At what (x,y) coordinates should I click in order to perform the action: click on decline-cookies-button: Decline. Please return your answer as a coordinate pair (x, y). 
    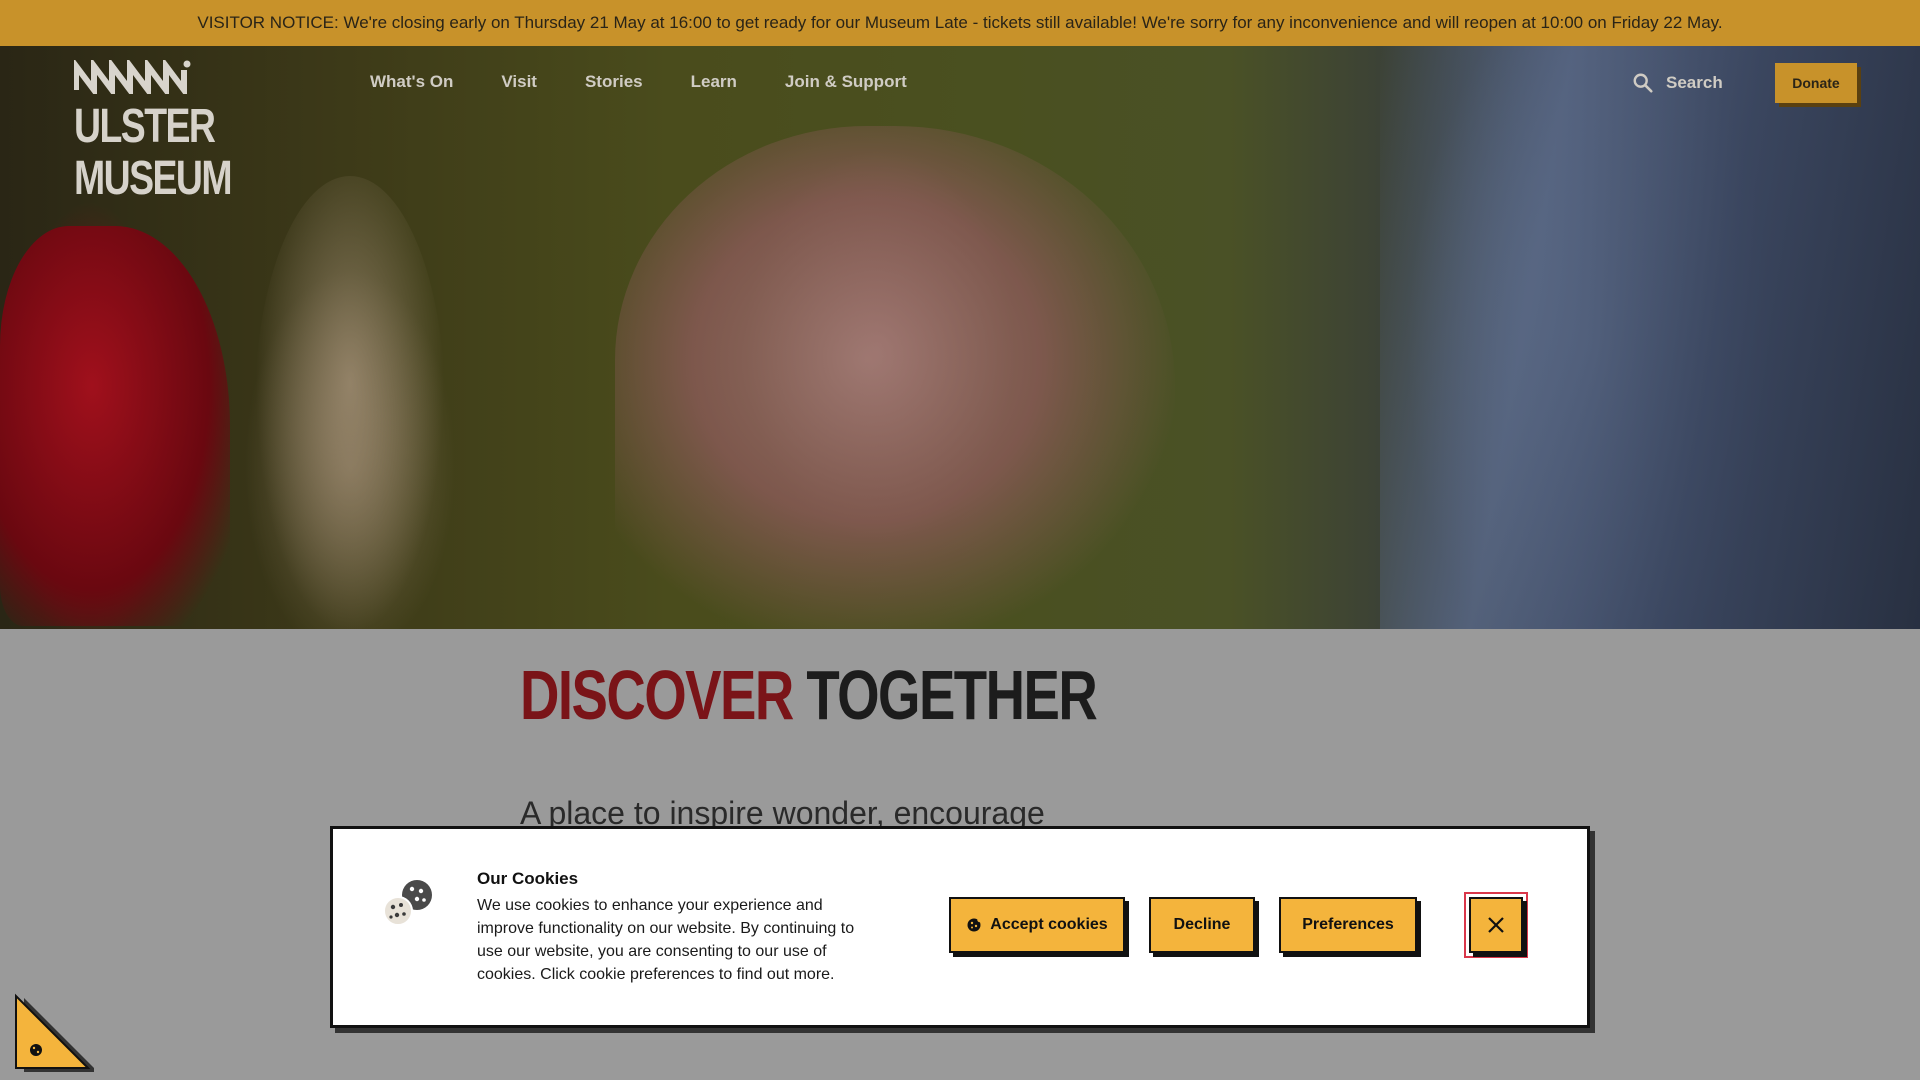
    Looking at the image, I should click on (1202, 925).